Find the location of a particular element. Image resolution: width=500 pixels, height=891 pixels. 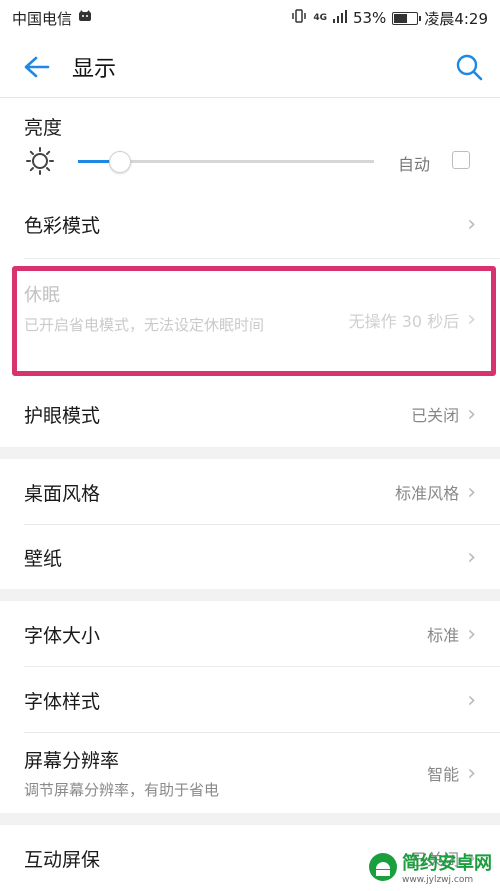

search-button is located at coordinates (469, 67).